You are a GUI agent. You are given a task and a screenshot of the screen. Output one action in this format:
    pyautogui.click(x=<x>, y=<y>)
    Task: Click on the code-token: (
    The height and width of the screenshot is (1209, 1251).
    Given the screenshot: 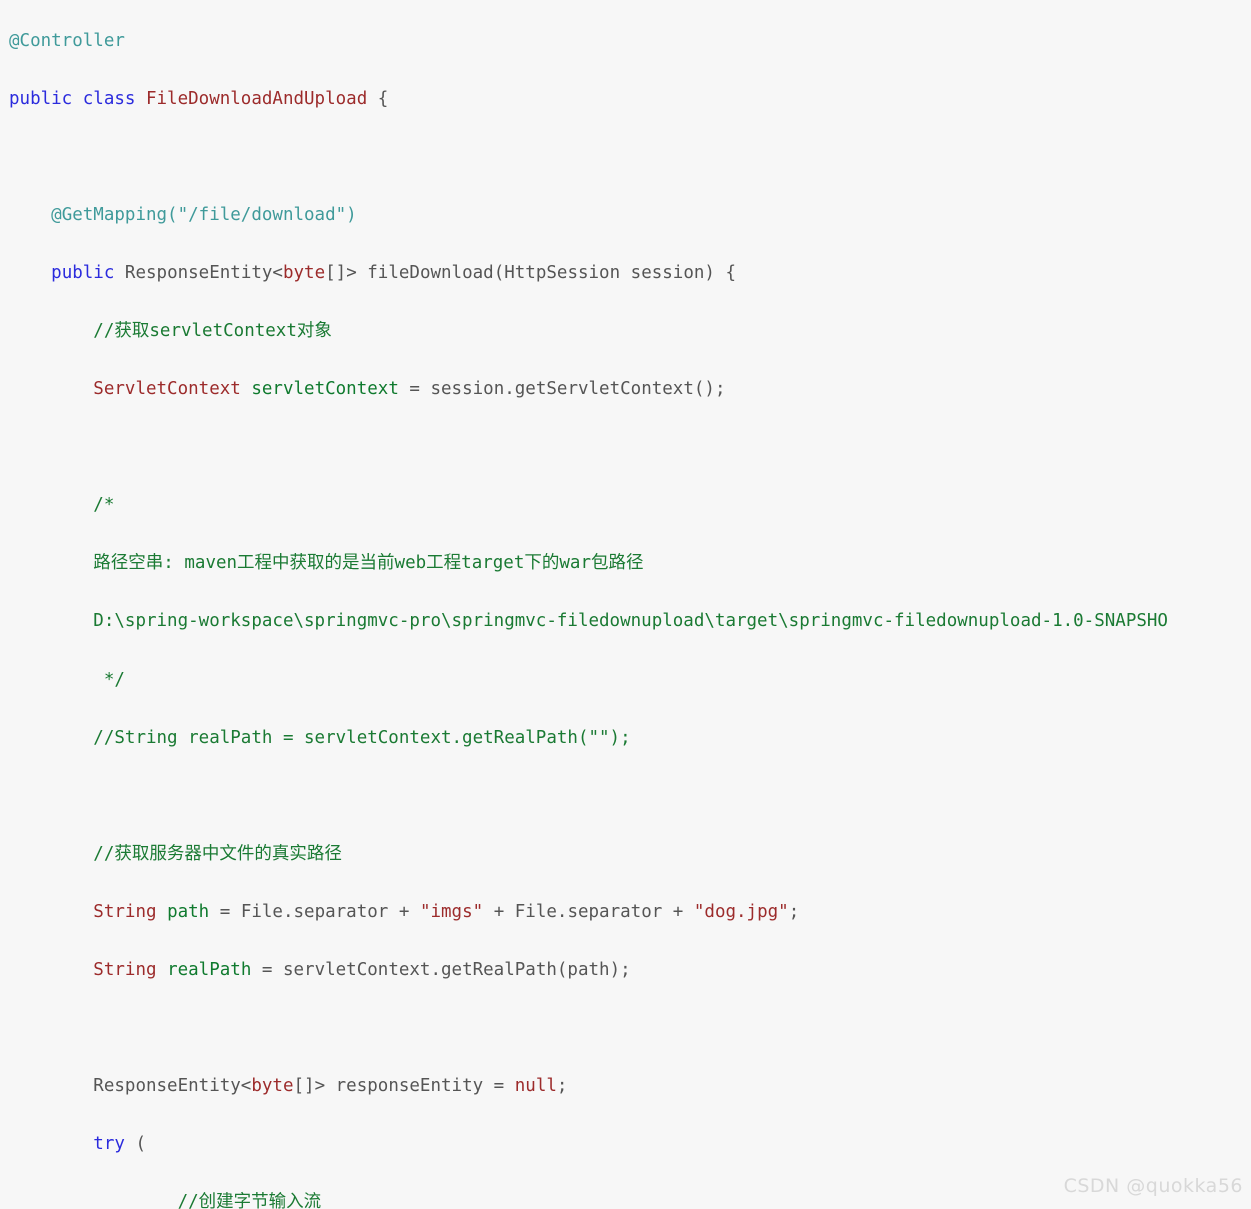 What is the action you would take?
    pyautogui.click(x=135, y=1144)
    